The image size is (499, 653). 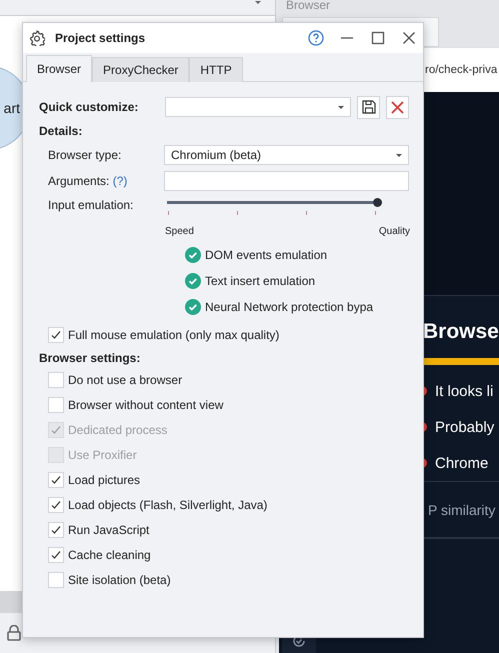 I want to click on field-label: Browser type:, so click(x=85, y=155).